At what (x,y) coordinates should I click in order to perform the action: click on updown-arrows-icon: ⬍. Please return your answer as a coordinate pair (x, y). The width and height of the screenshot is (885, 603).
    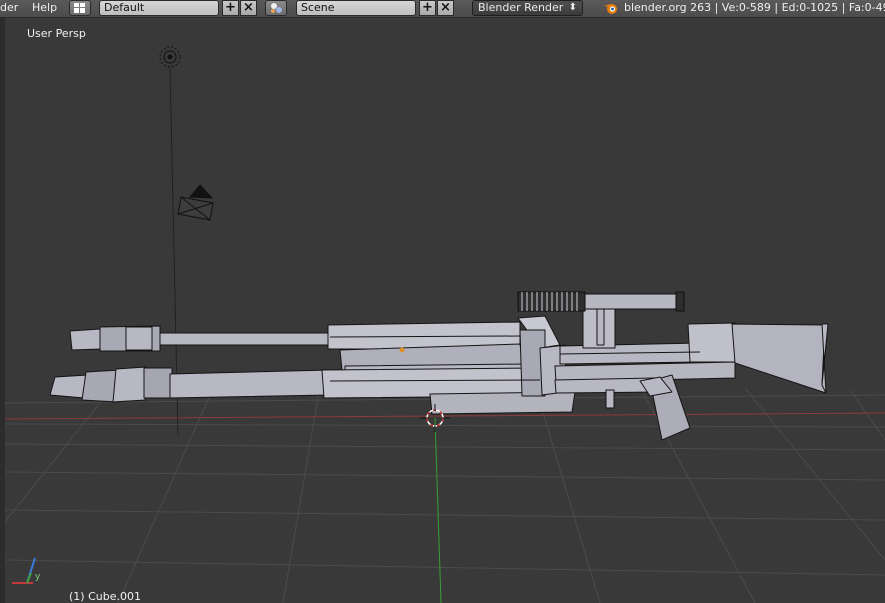
    Looking at the image, I should click on (572, 7).